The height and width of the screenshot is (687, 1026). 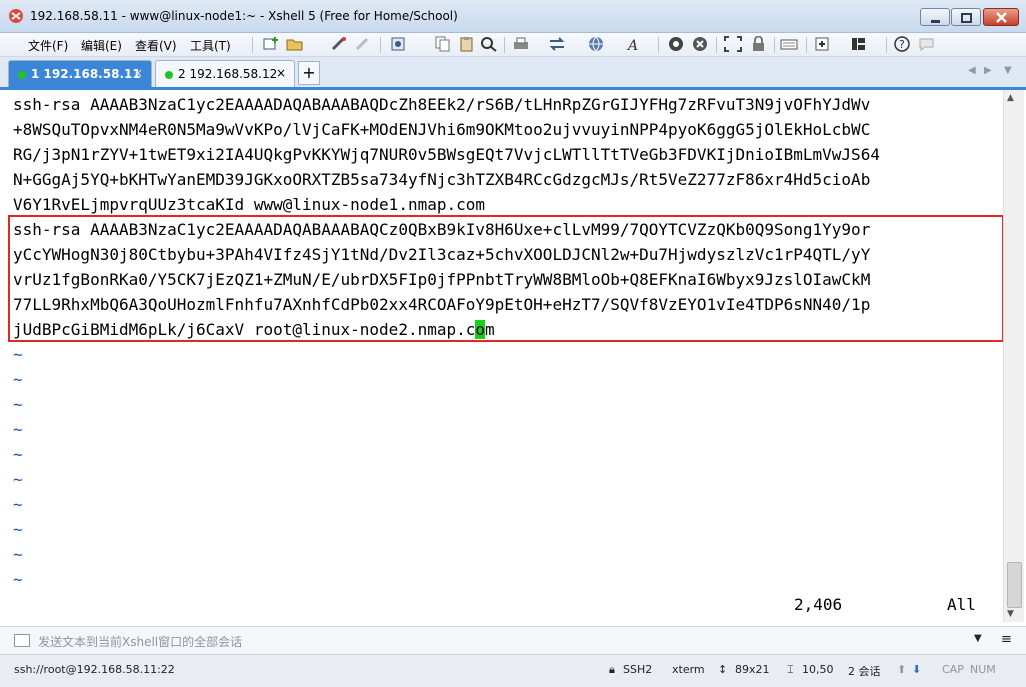 I want to click on size-icon: ↕, so click(x=723, y=669).